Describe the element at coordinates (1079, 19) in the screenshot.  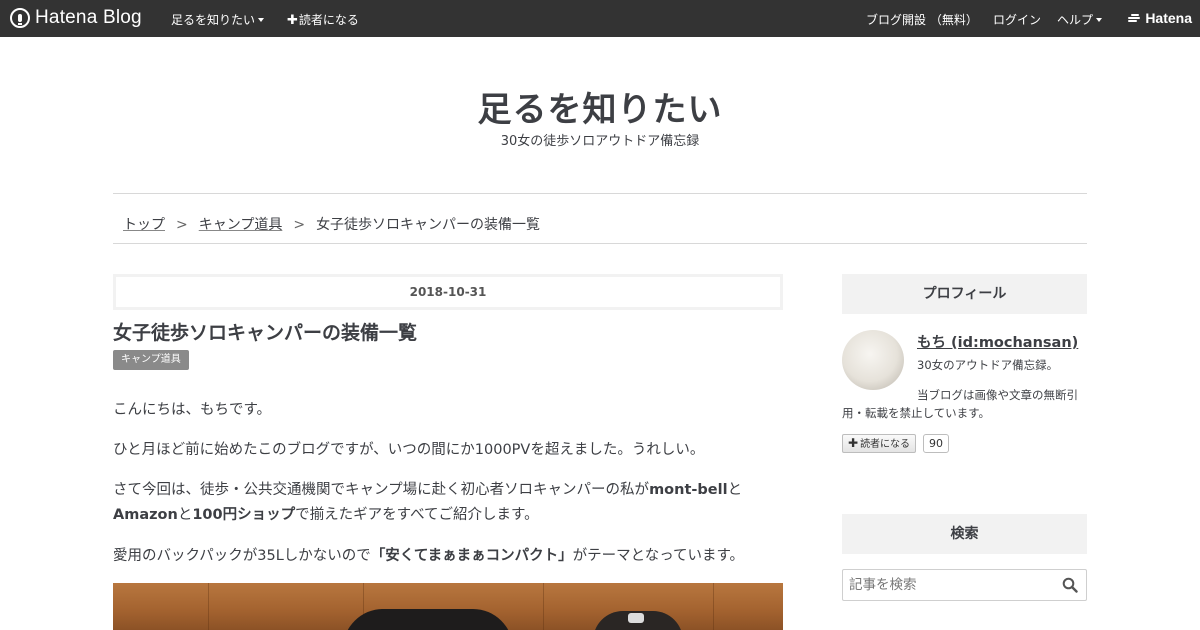
I see `help-dropdown: ヘルプ` at that location.